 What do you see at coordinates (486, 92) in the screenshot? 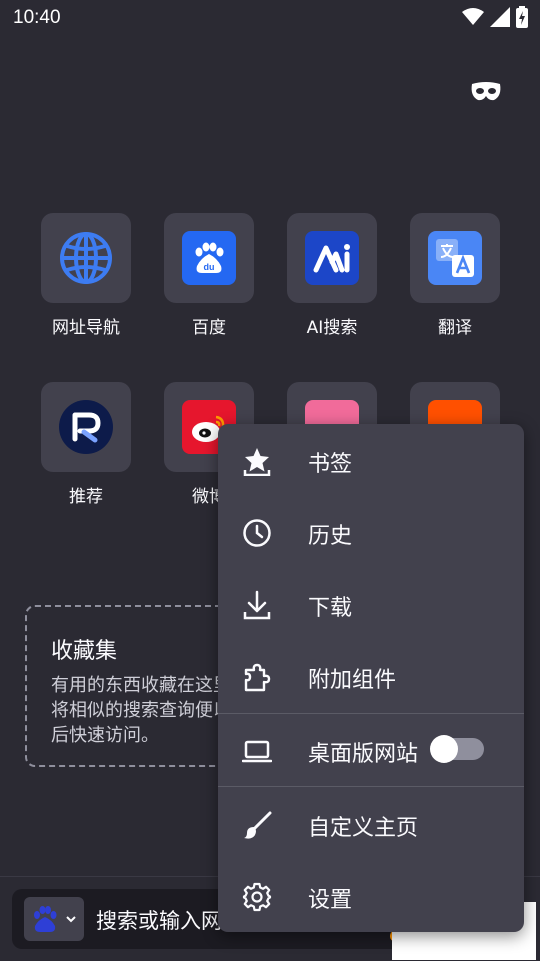
I see `private-browsing-mask-icon` at bounding box center [486, 92].